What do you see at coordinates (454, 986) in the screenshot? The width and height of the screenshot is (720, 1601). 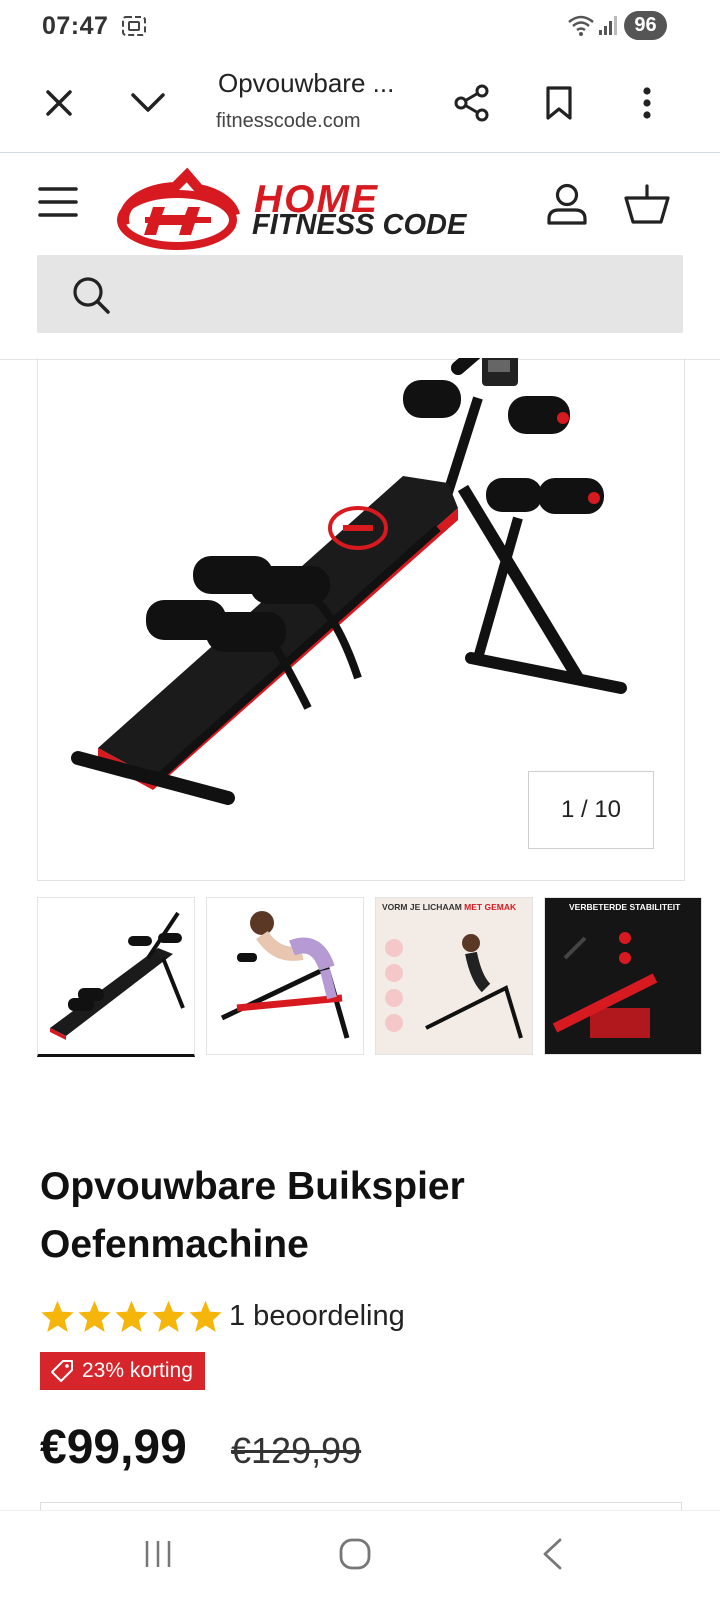 I see `thumbnail-lifestyle-image` at bounding box center [454, 986].